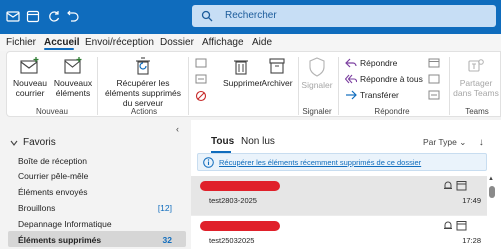 The height and width of the screenshot is (249, 501). What do you see at coordinates (202, 96) in the screenshot?
I see `junk-icon` at bounding box center [202, 96].